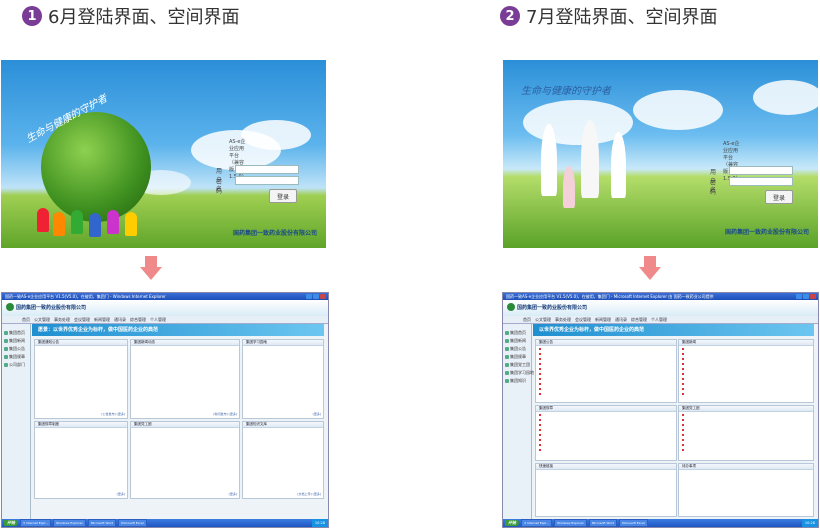  Describe the element at coordinates (32, 16) in the screenshot. I see `step-badge: 1` at that location.